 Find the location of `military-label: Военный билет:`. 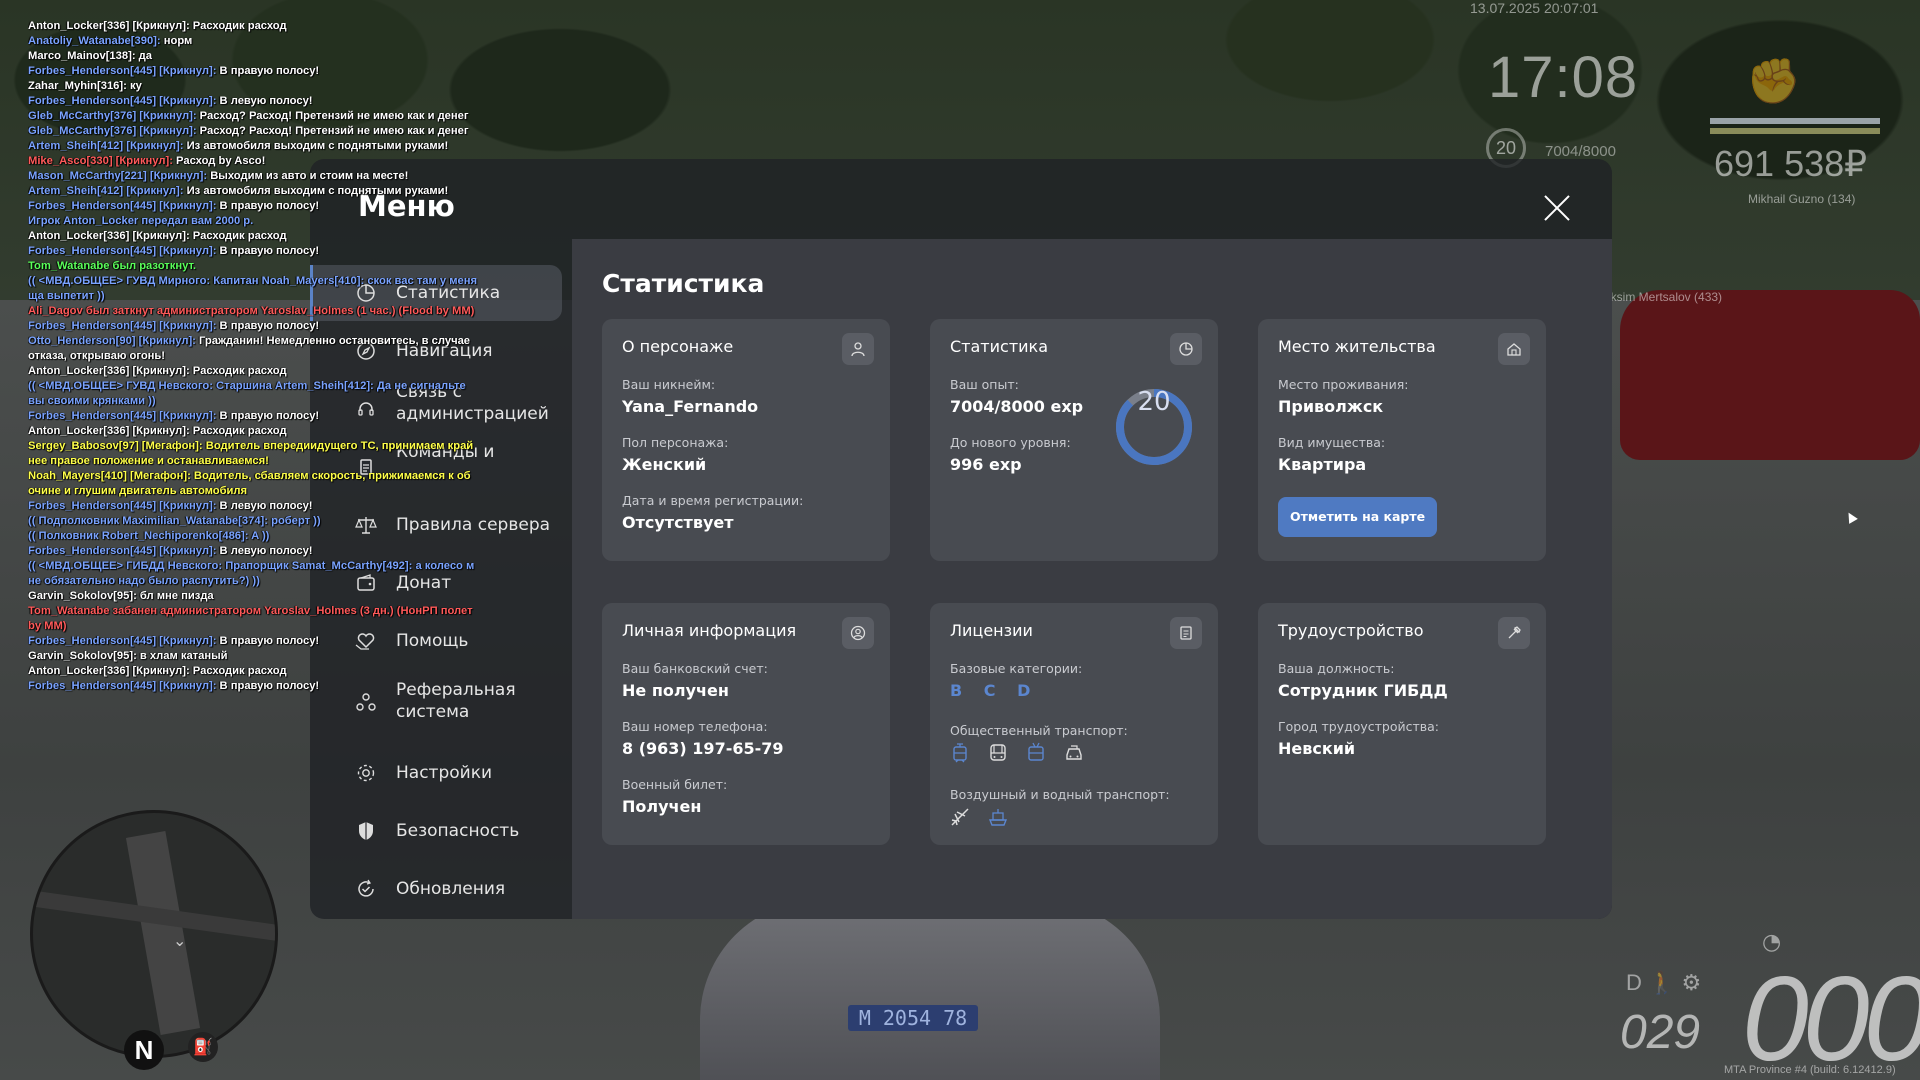

military-label: Военный билет: is located at coordinates (675, 784).